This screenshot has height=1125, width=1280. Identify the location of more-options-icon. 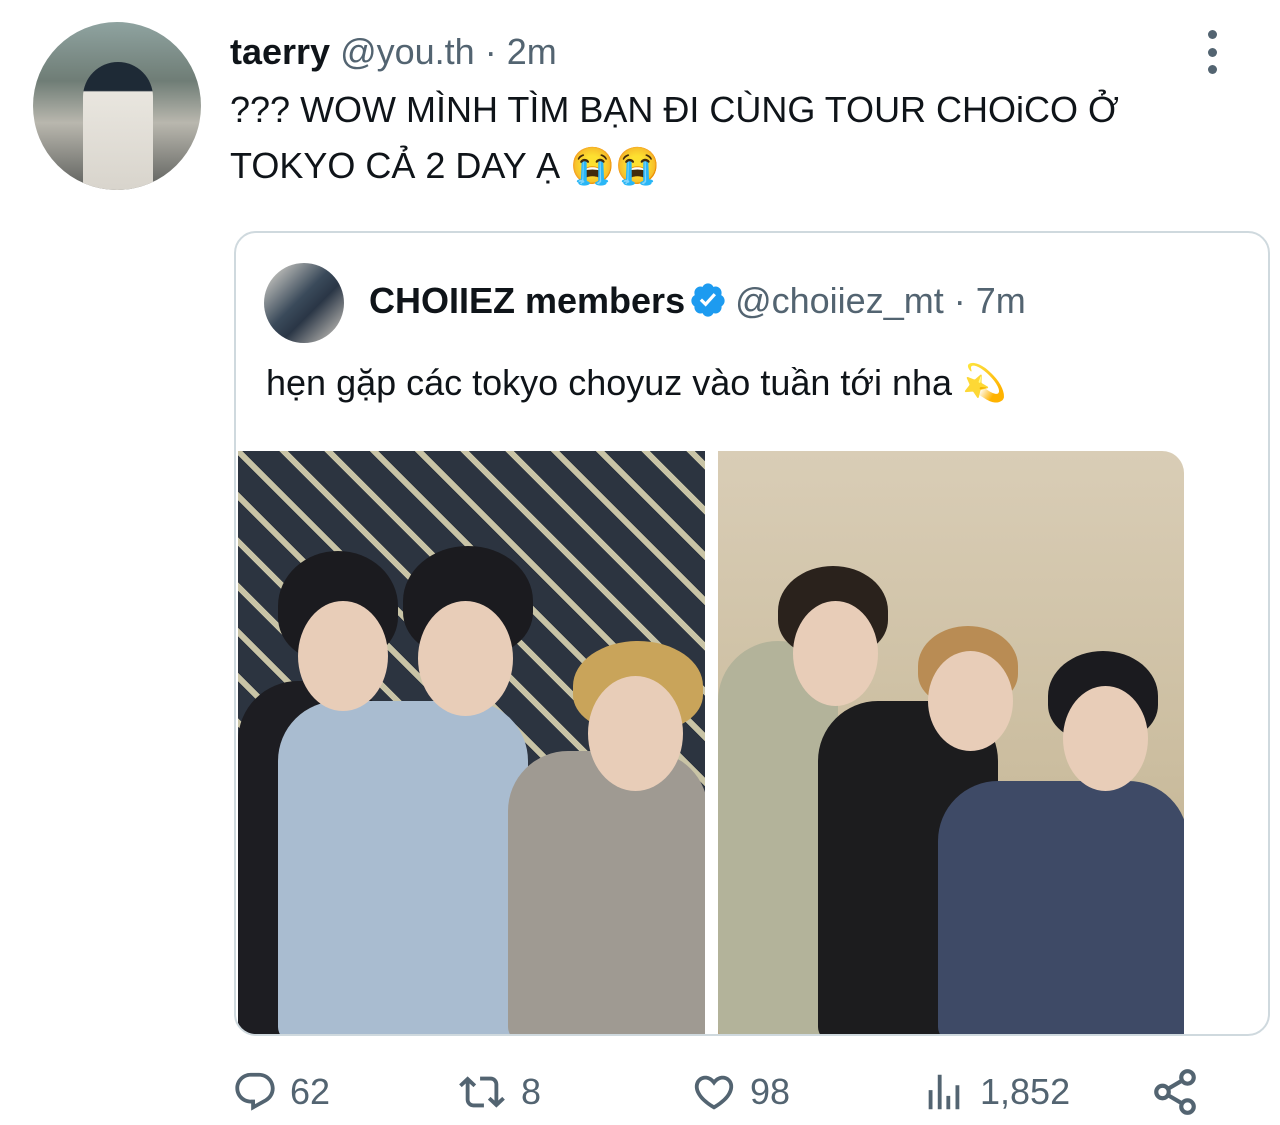
(1212, 52).